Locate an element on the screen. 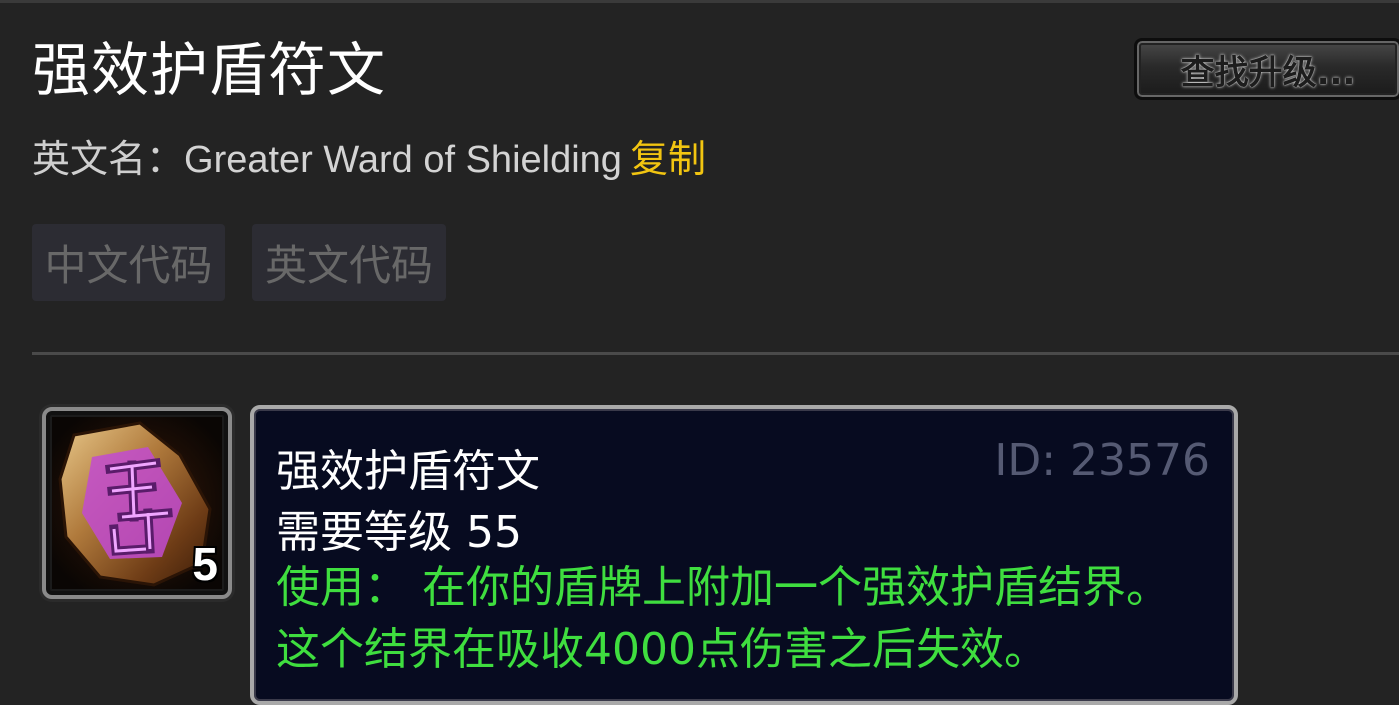 The height and width of the screenshot is (705, 1399). page-title: 强效护盾符文 is located at coordinates (209, 70).